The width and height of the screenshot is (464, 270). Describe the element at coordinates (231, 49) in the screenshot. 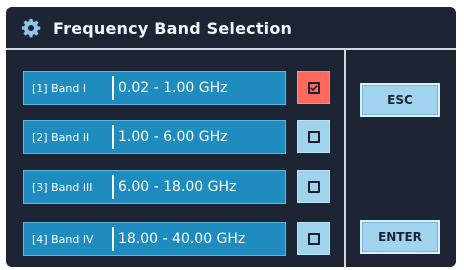

I see `title-divider` at that location.